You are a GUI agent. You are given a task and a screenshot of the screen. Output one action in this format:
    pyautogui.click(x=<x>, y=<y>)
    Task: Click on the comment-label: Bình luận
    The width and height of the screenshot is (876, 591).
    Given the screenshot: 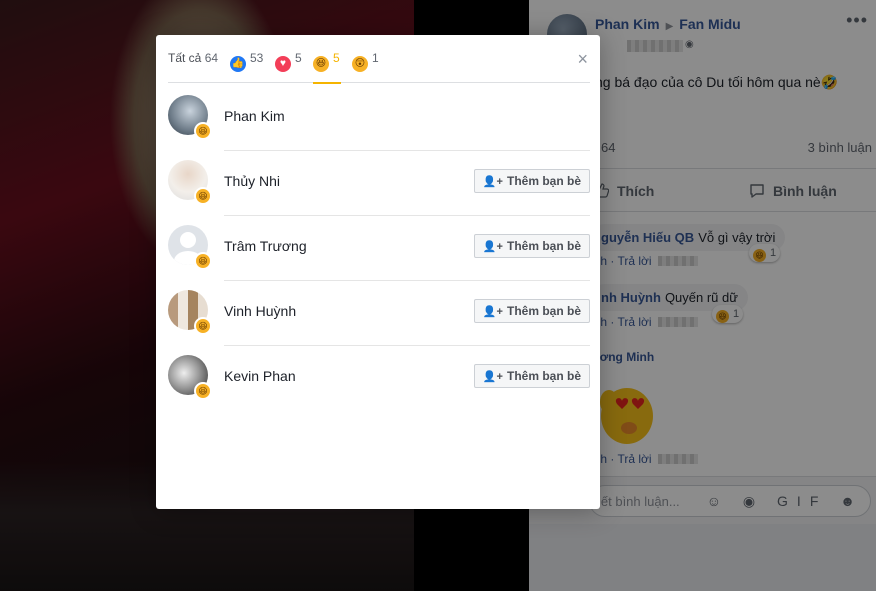 What is the action you would take?
    pyautogui.click(x=805, y=191)
    